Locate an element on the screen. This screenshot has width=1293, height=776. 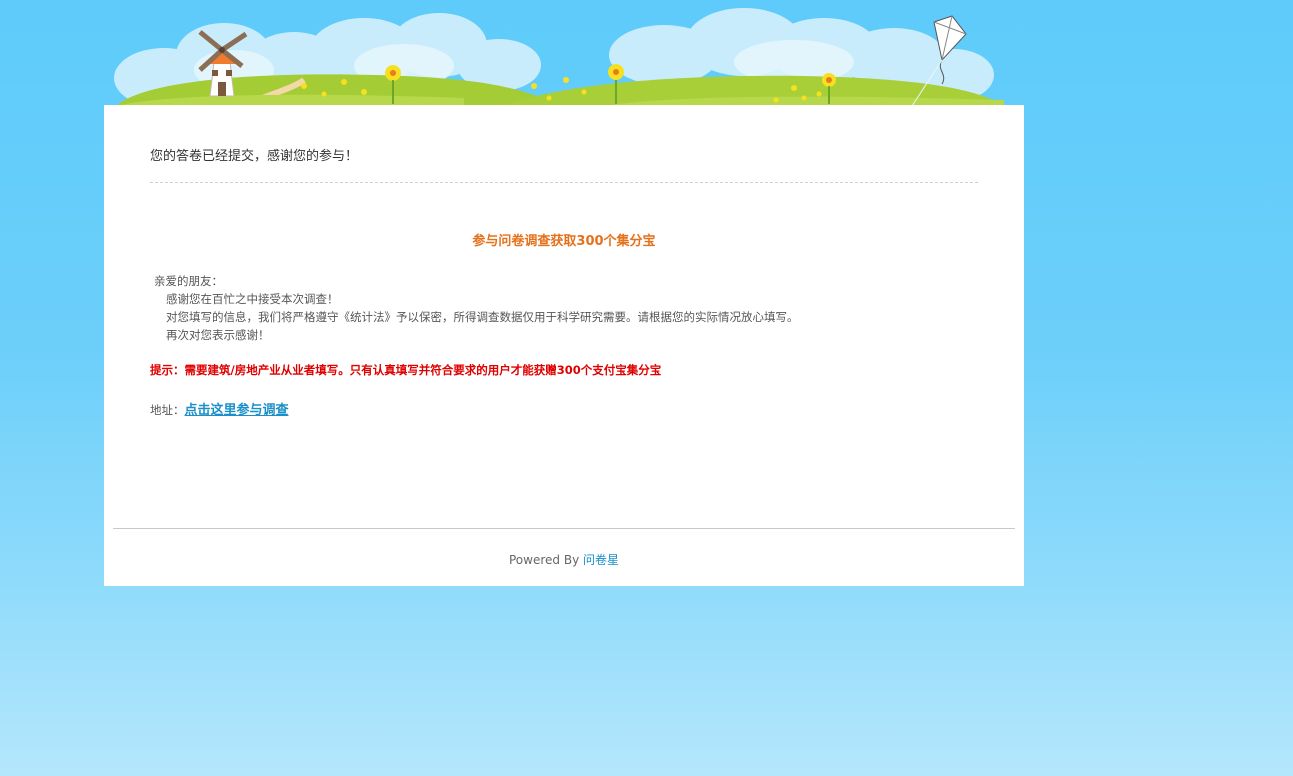
survey-title: 参与问卷调查获取300个集分宝 is located at coordinates (564, 241).